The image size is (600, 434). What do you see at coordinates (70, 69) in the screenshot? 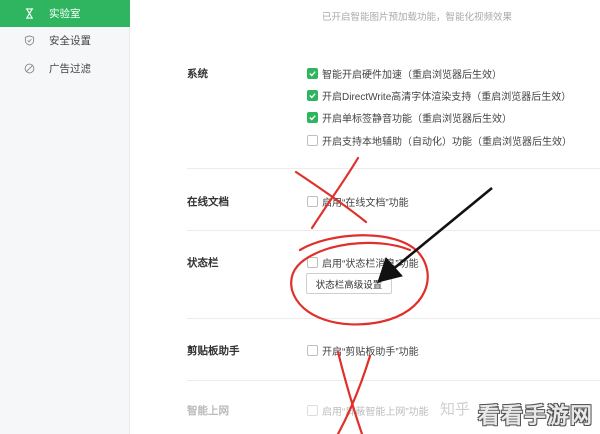
I see `sidebar-item-label: 广告过滤` at bounding box center [70, 69].